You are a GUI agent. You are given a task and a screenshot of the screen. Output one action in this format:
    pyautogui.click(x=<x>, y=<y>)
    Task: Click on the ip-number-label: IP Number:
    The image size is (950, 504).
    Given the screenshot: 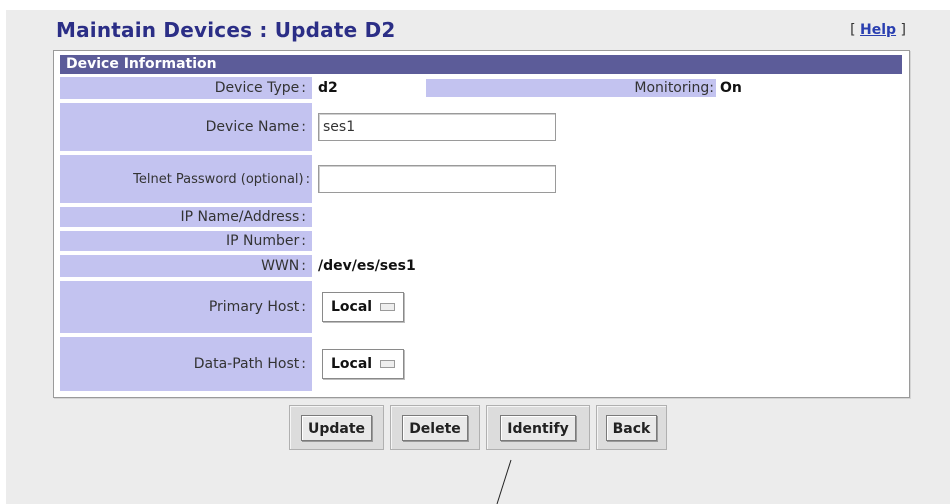 What is the action you would take?
    pyautogui.click(x=186, y=241)
    